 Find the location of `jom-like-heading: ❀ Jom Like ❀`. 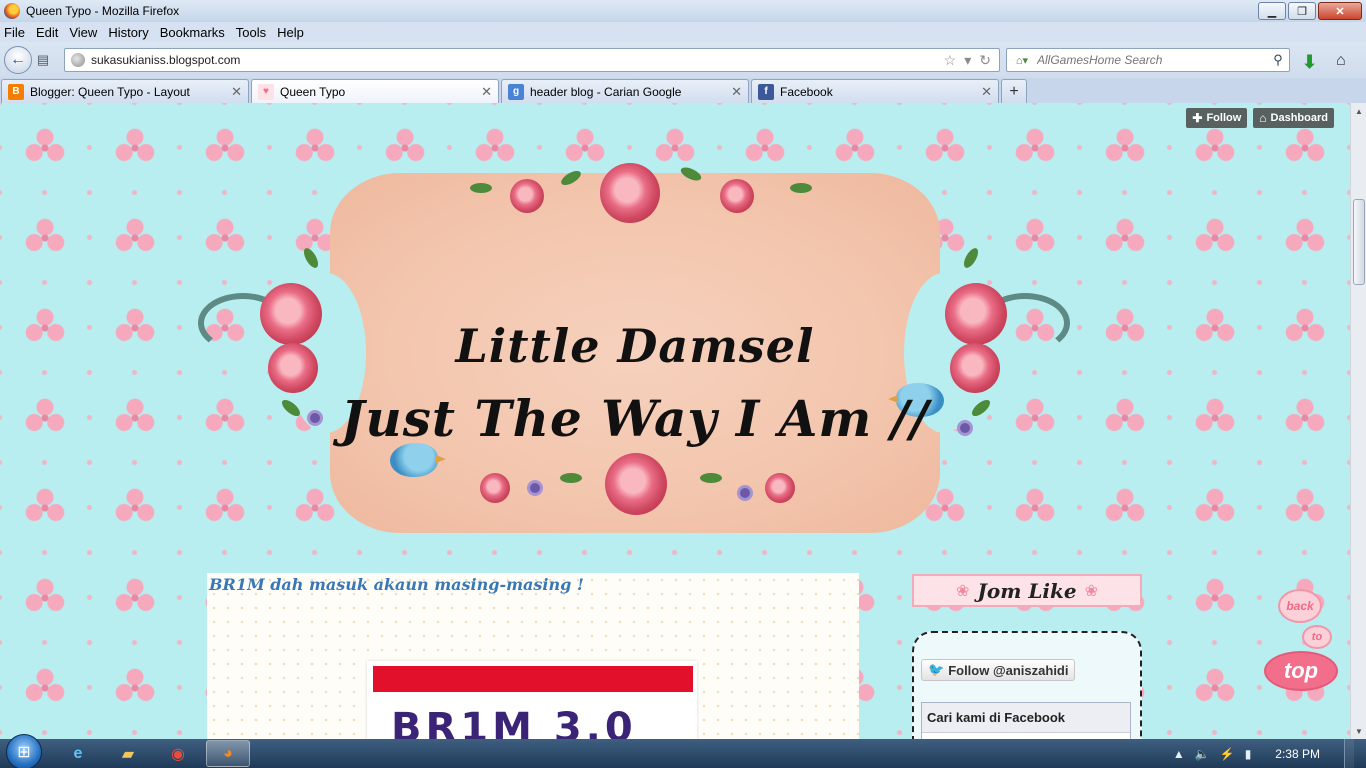

jom-like-heading: ❀ Jom Like ❀ is located at coordinates (1027, 590).